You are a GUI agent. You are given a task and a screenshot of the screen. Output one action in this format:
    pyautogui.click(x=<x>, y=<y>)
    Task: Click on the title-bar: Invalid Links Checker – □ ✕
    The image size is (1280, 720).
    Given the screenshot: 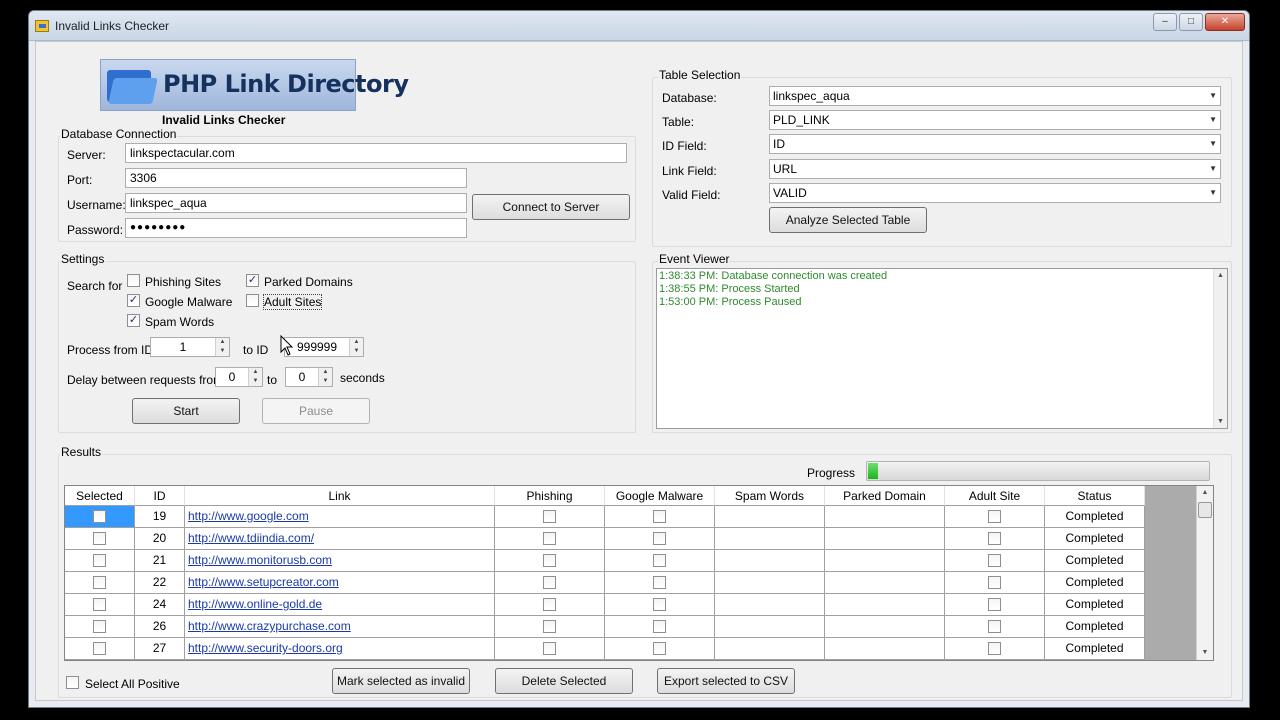 What is the action you would take?
    pyautogui.click(x=639, y=26)
    